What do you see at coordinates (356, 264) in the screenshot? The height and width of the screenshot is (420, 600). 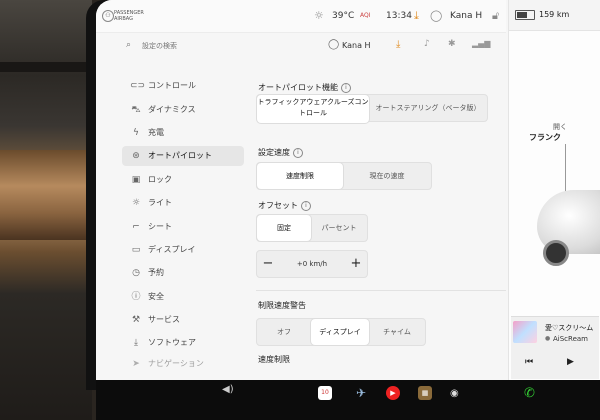 I see `increase-button: +` at bounding box center [356, 264].